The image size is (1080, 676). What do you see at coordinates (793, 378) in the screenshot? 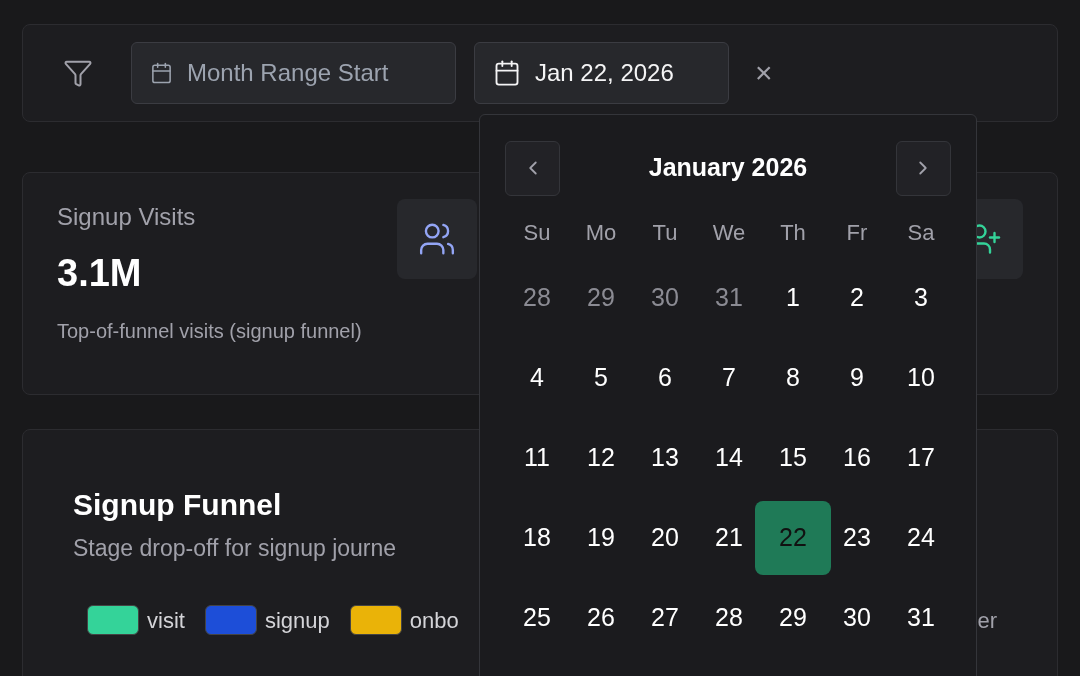
I see `day-cell: 8` at bounding box center [793, 378].